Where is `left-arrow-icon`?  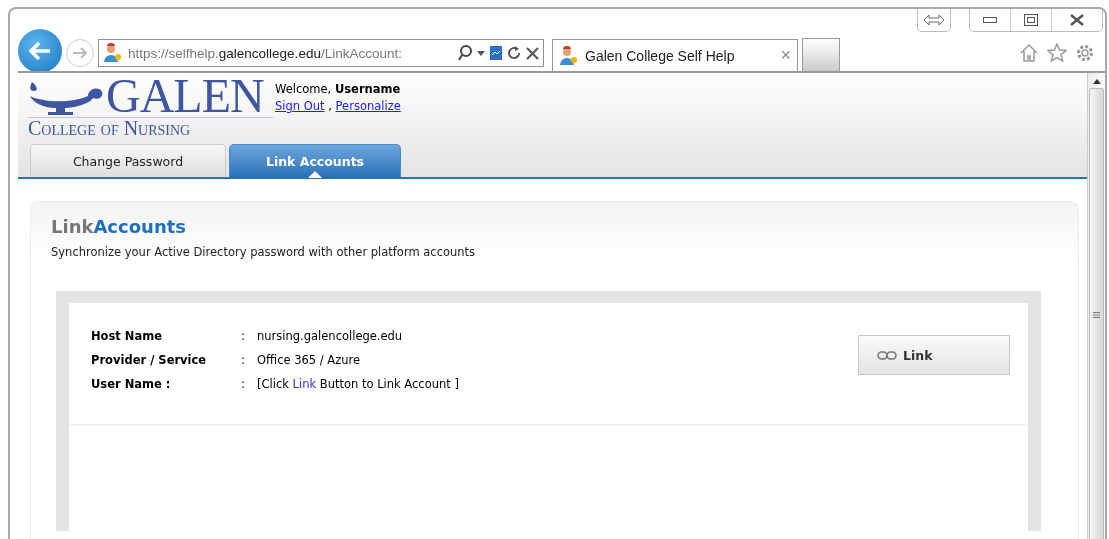 left-arrow-icon is located at coordinates (40, 51).